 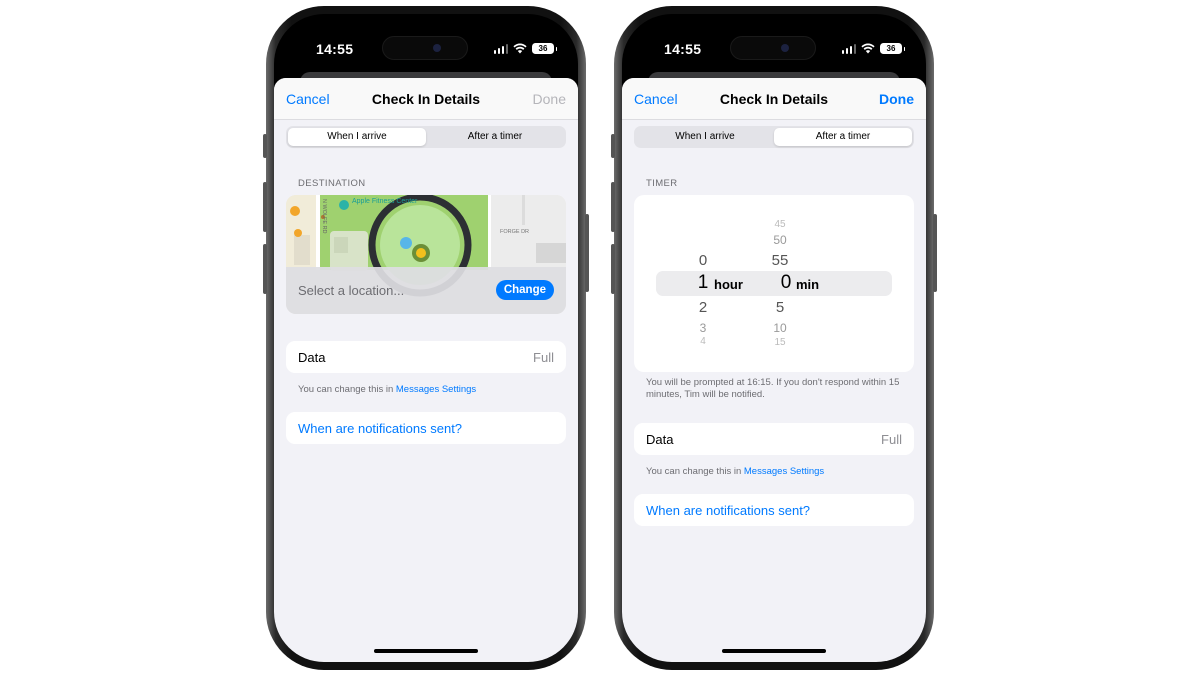 What do you see at coordinates (703, 307) in the screenshot?
I see `hour-option: 2` at bounding box center [703, 307].